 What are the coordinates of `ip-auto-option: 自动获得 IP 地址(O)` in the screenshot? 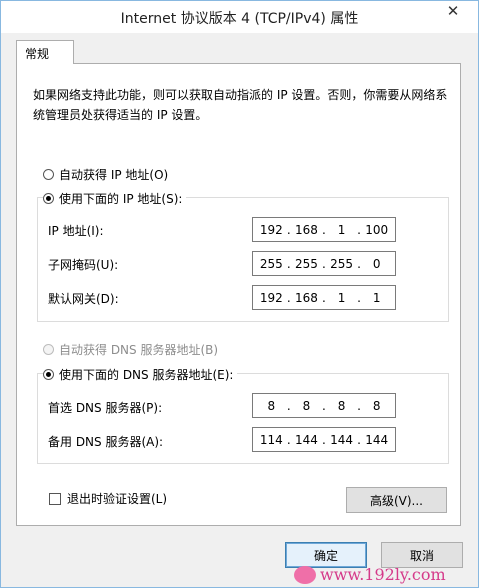 It's located at (105, 174).